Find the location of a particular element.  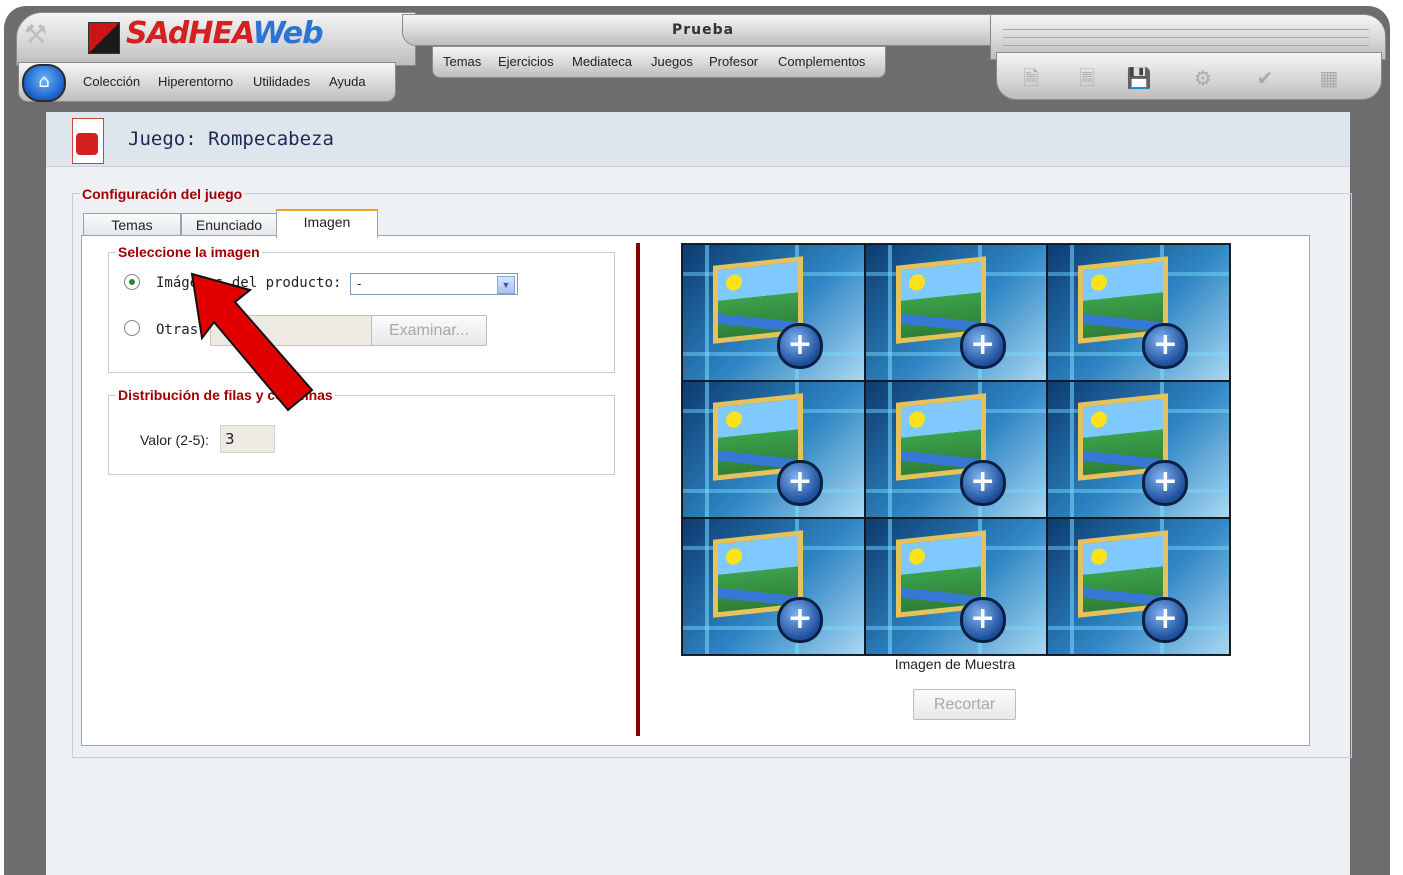

home-icon: ⌂ is located at coordinates (44, 83).